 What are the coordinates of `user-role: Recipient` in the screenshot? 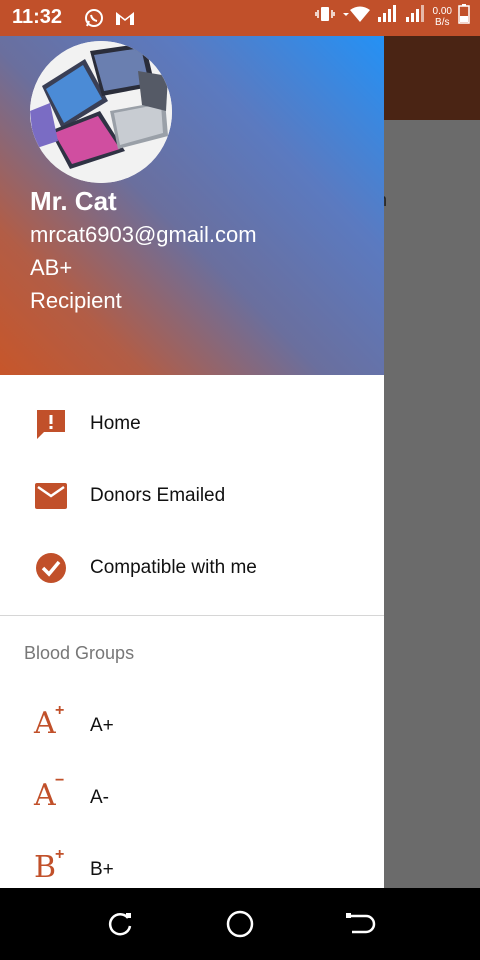 It's located at (76, 300).